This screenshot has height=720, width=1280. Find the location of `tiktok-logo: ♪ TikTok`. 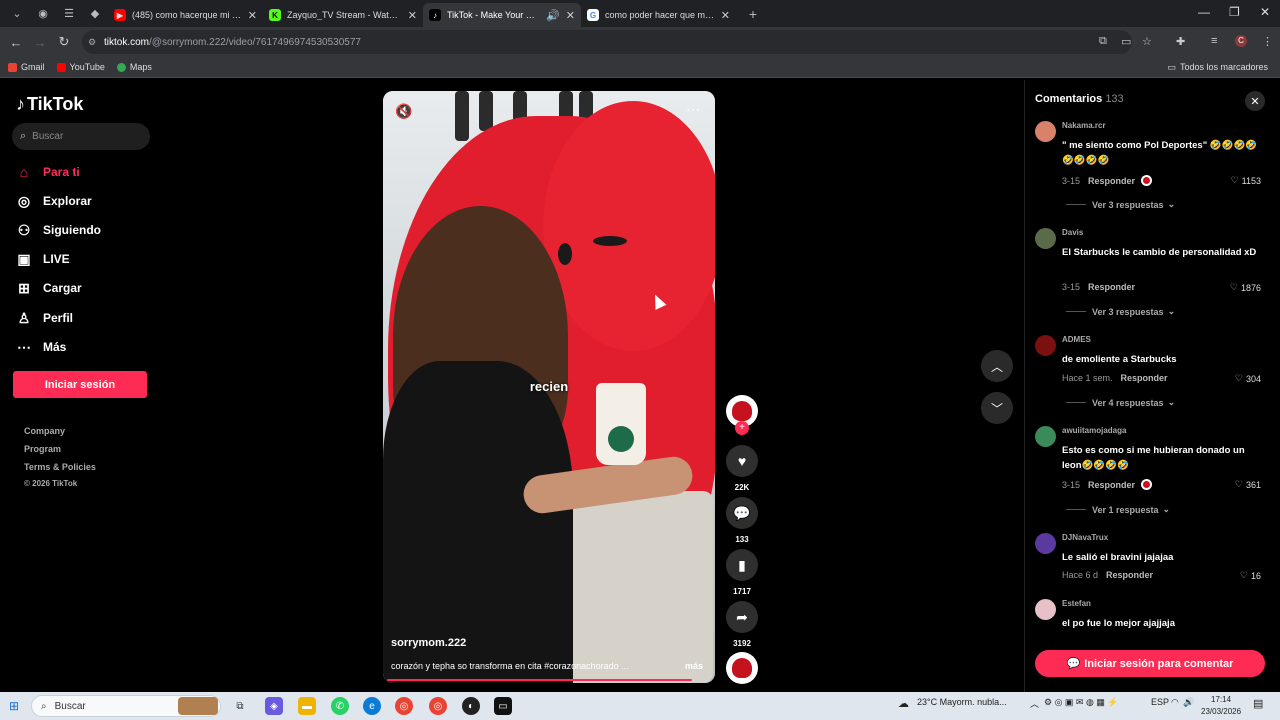

tiktok-logo: ♪ TikTok is located at coordinates (49, 104).